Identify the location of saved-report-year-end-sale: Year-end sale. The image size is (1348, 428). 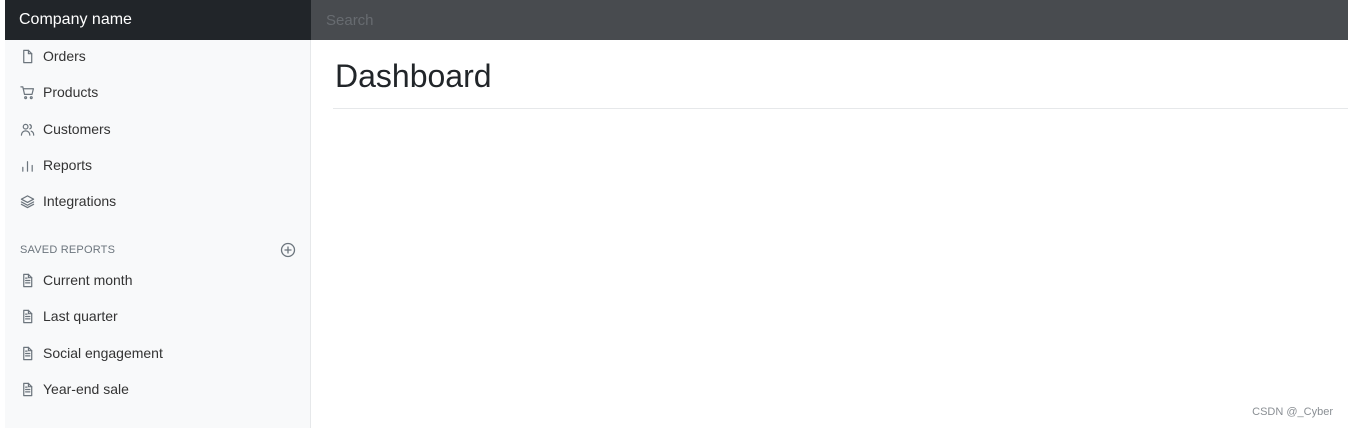
(74, 389).